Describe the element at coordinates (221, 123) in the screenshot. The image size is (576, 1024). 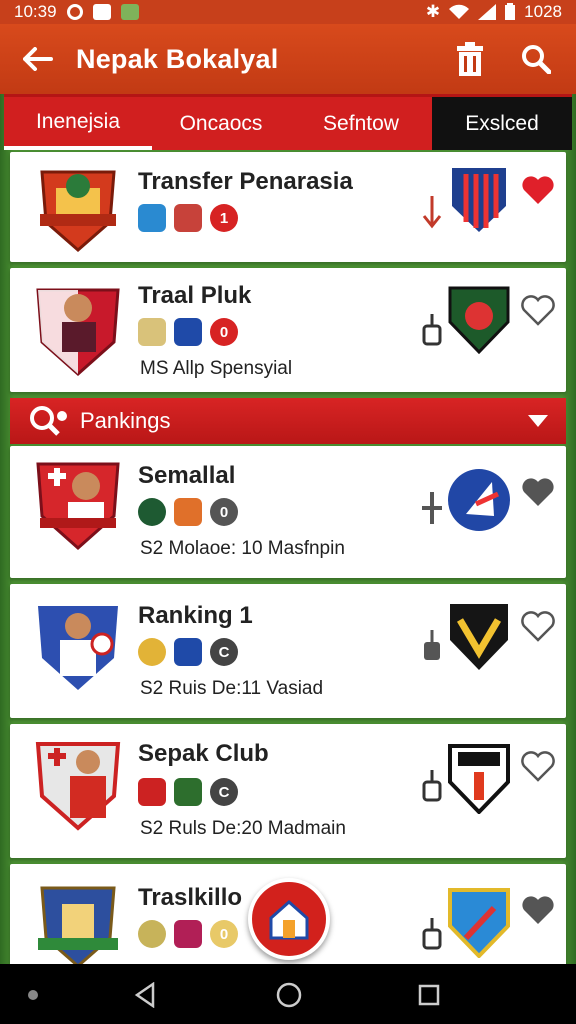
I see `tab-oncaocs: Oncaocs` at that location.